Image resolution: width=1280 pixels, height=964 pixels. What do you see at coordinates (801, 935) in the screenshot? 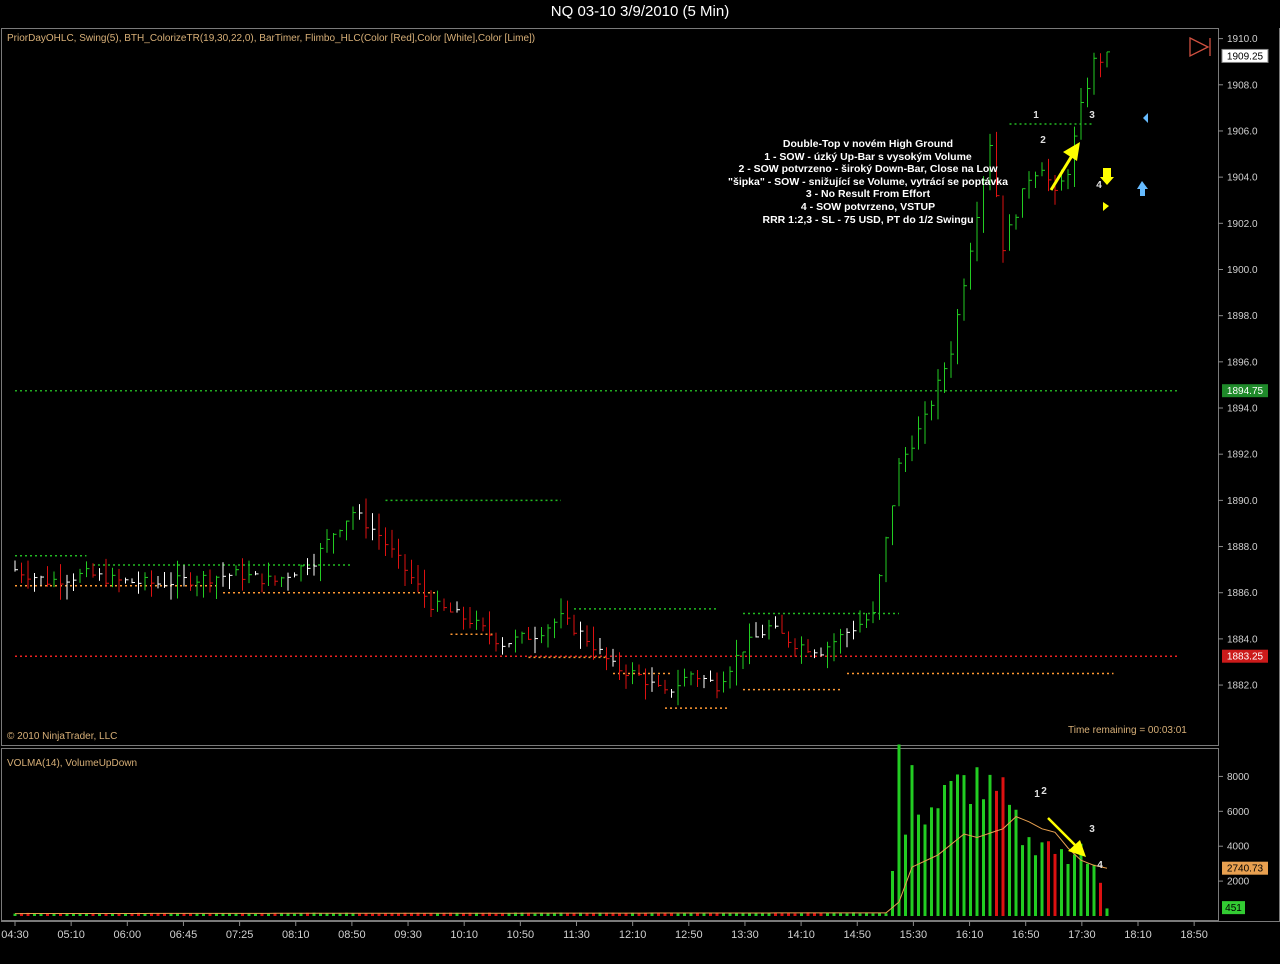
I see `time-tick-label: 14:10` at bounding box center [801, 935].